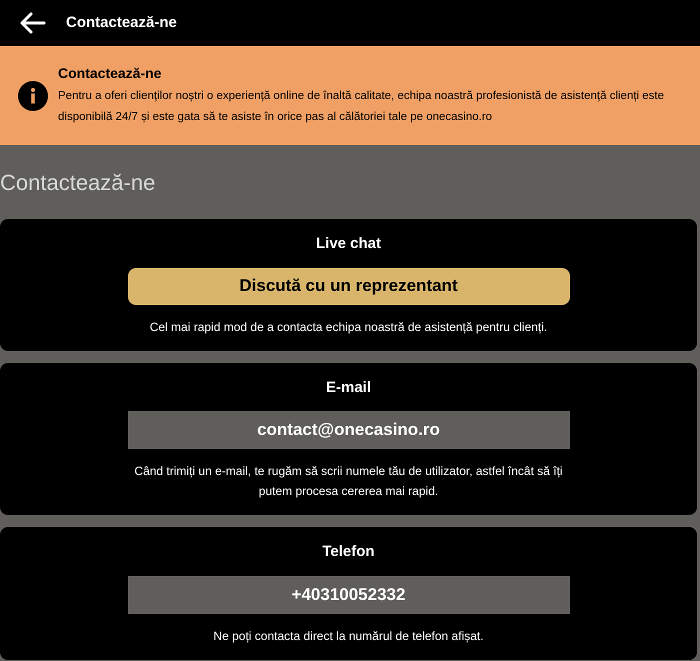  Describe the element at coordinates (33, 95) in the screenshot. I see `info-icon` at that location.